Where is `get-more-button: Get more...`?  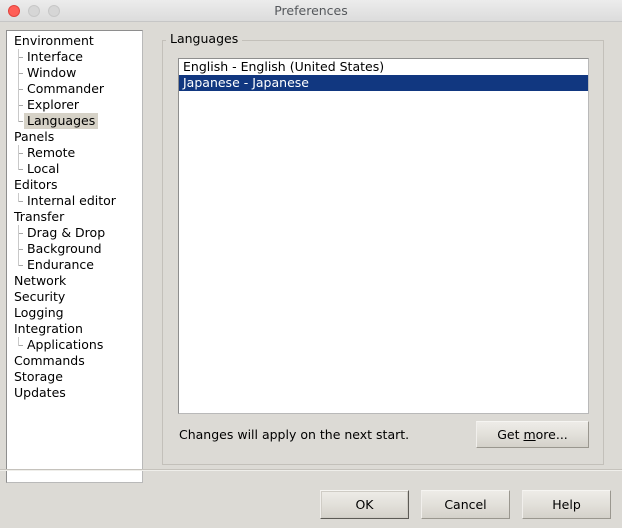 get-more-button: Get more... is located at coordinates (532, 434).